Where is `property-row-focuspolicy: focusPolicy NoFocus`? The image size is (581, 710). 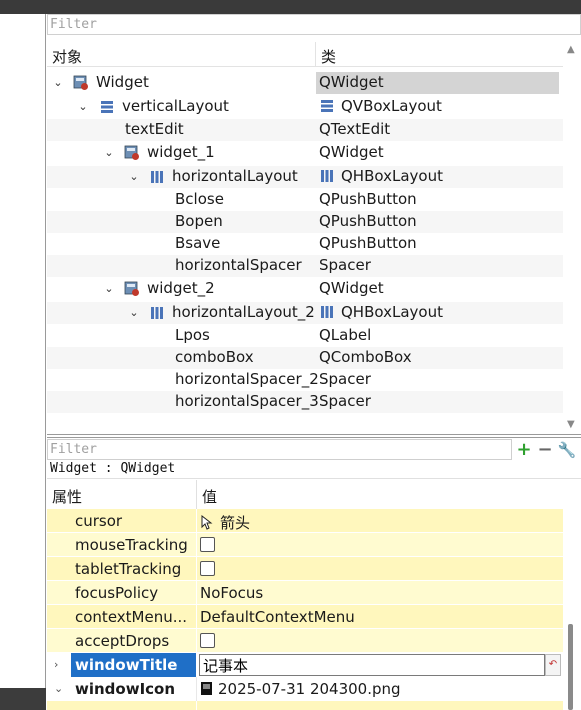 property-row-focuspolicy: focusPolicy NoFocus is located at coordinates (305, 593).